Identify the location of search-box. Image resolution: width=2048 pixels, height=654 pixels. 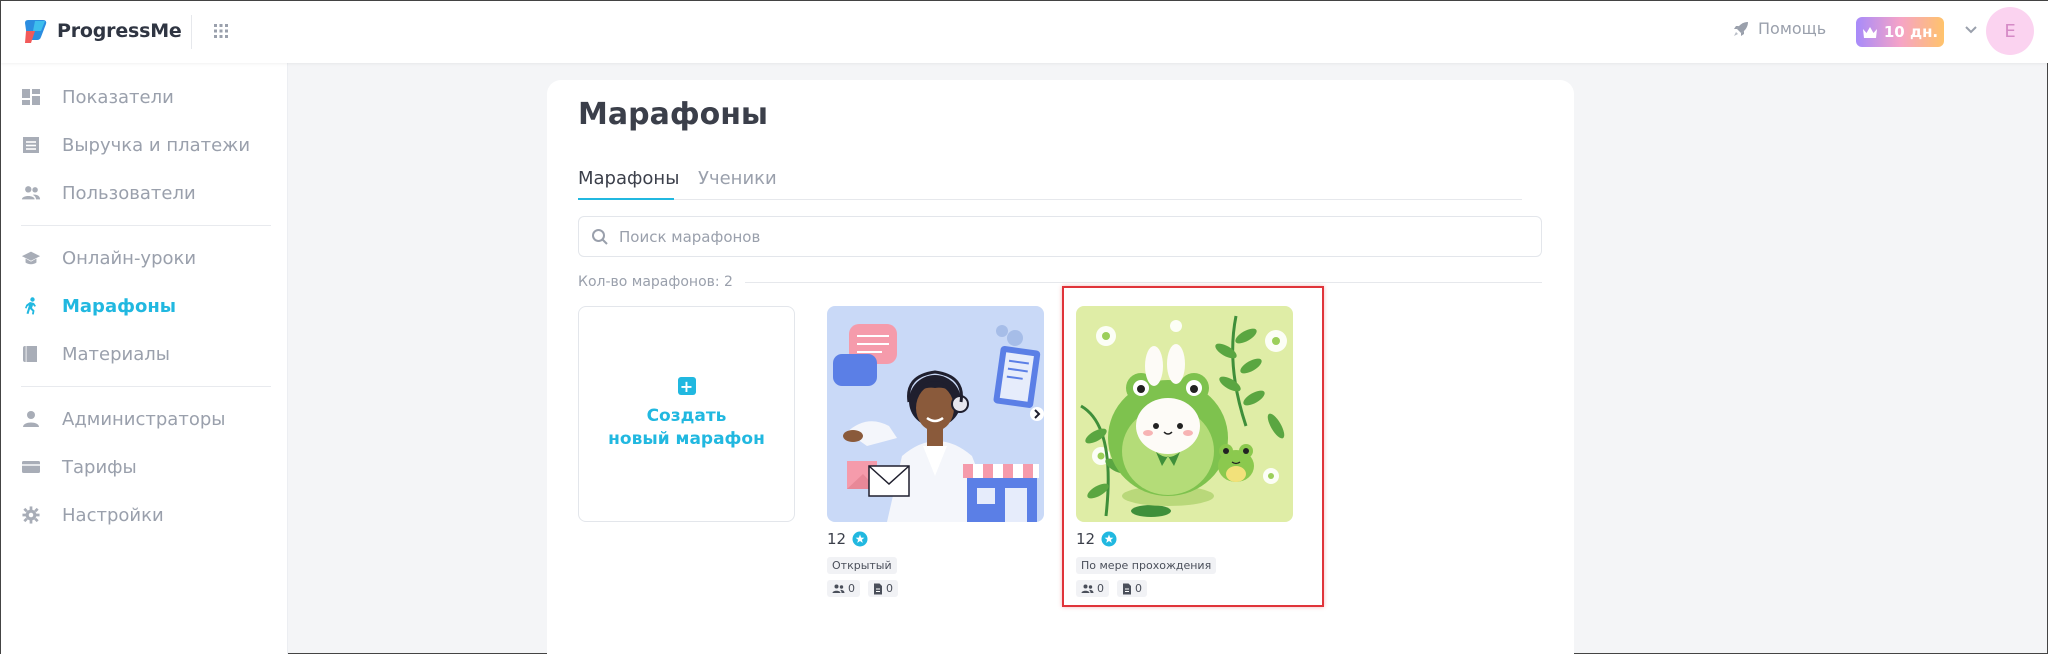
(1060, 236).